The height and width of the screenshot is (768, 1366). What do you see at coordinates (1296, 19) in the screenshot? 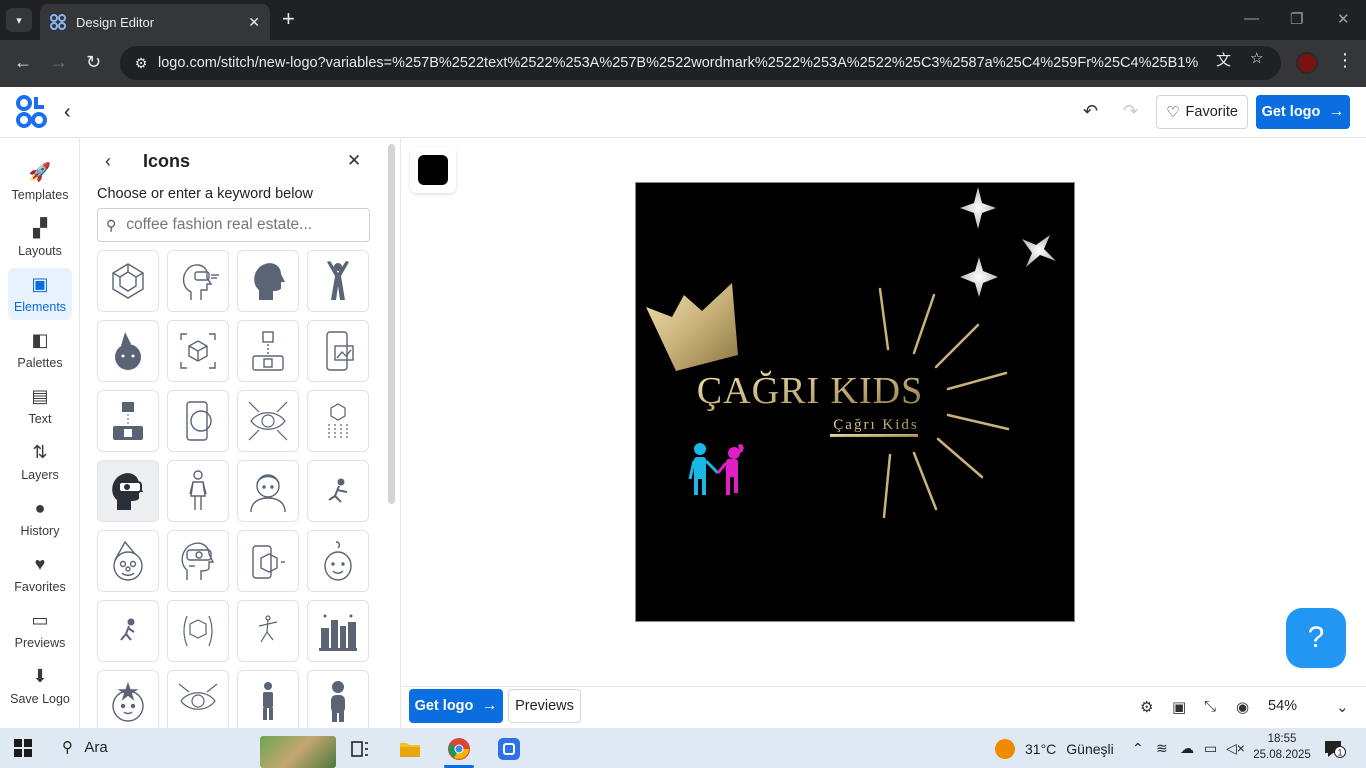
I see `restore-icon: ❐` at bounding box center [1296, 19].